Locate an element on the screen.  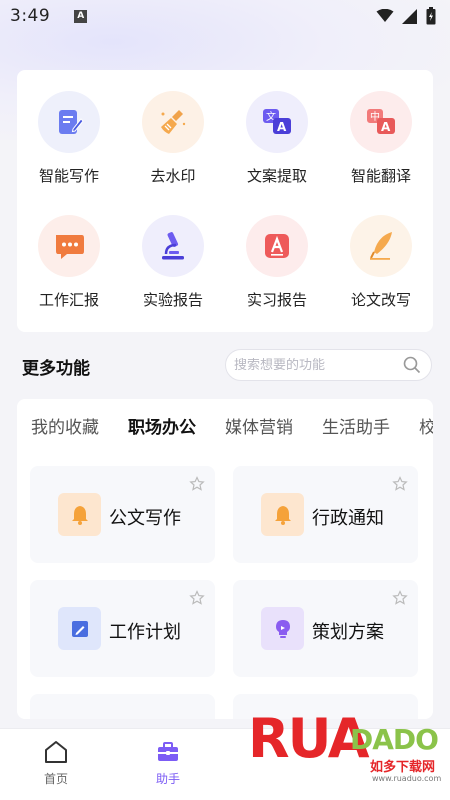
tool-text-extract: 文 A 文案提取 is located at coordinates (277, 138).